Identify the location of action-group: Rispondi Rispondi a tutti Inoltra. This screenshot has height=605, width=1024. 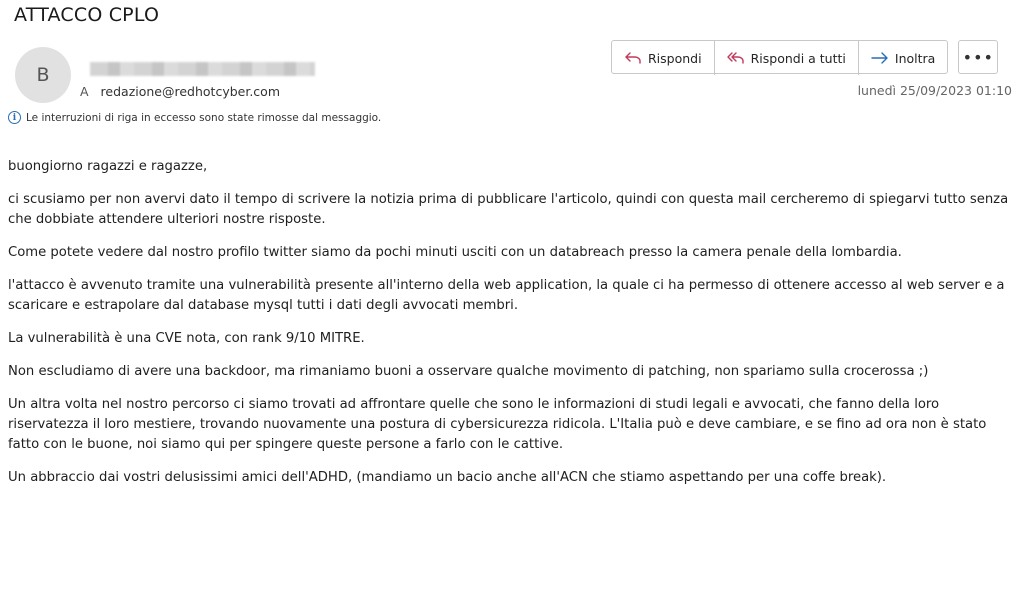
(780, 57).